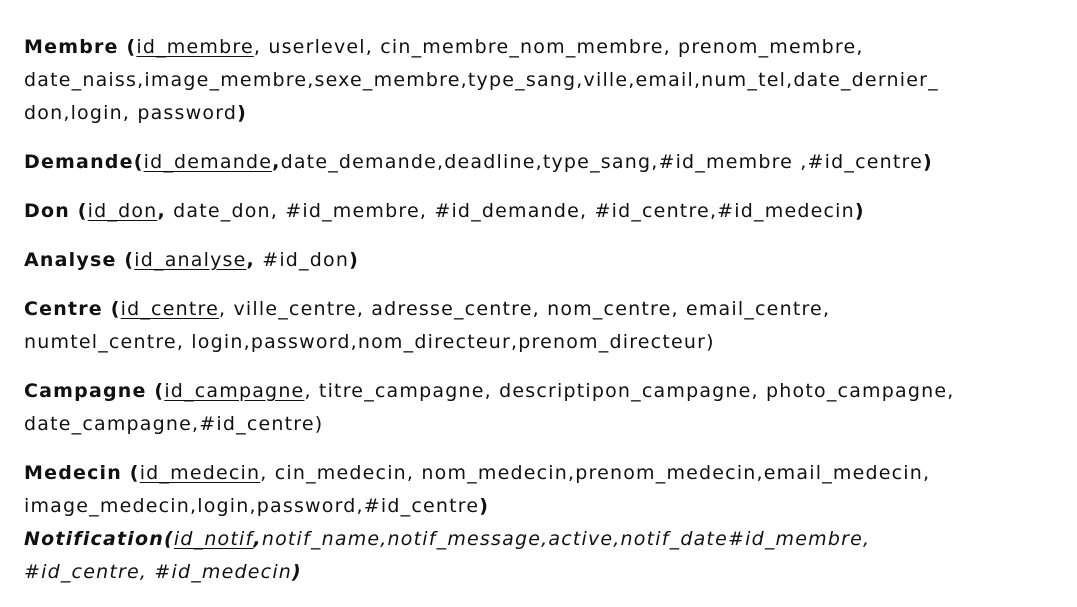 Image resolution: width=1077 pixels, height=607 pixels. I want to click on analyse-line: Analyse (id_analyse, #id_don), so click(544, 260).